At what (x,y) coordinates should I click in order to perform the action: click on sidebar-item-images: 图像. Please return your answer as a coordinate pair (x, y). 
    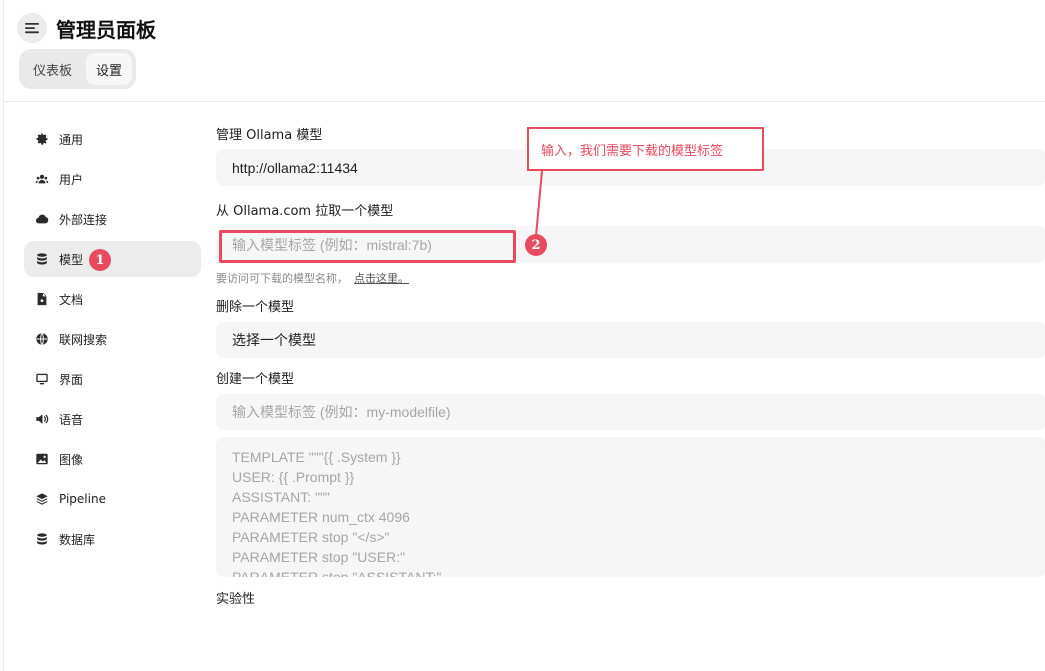
    Looking at the image, I should click on (112, 459).